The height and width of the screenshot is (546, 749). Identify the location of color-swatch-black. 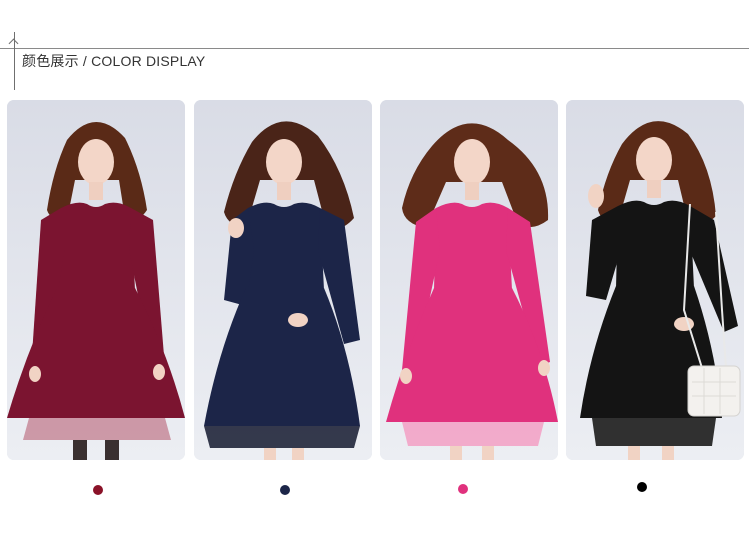
(642, 487).